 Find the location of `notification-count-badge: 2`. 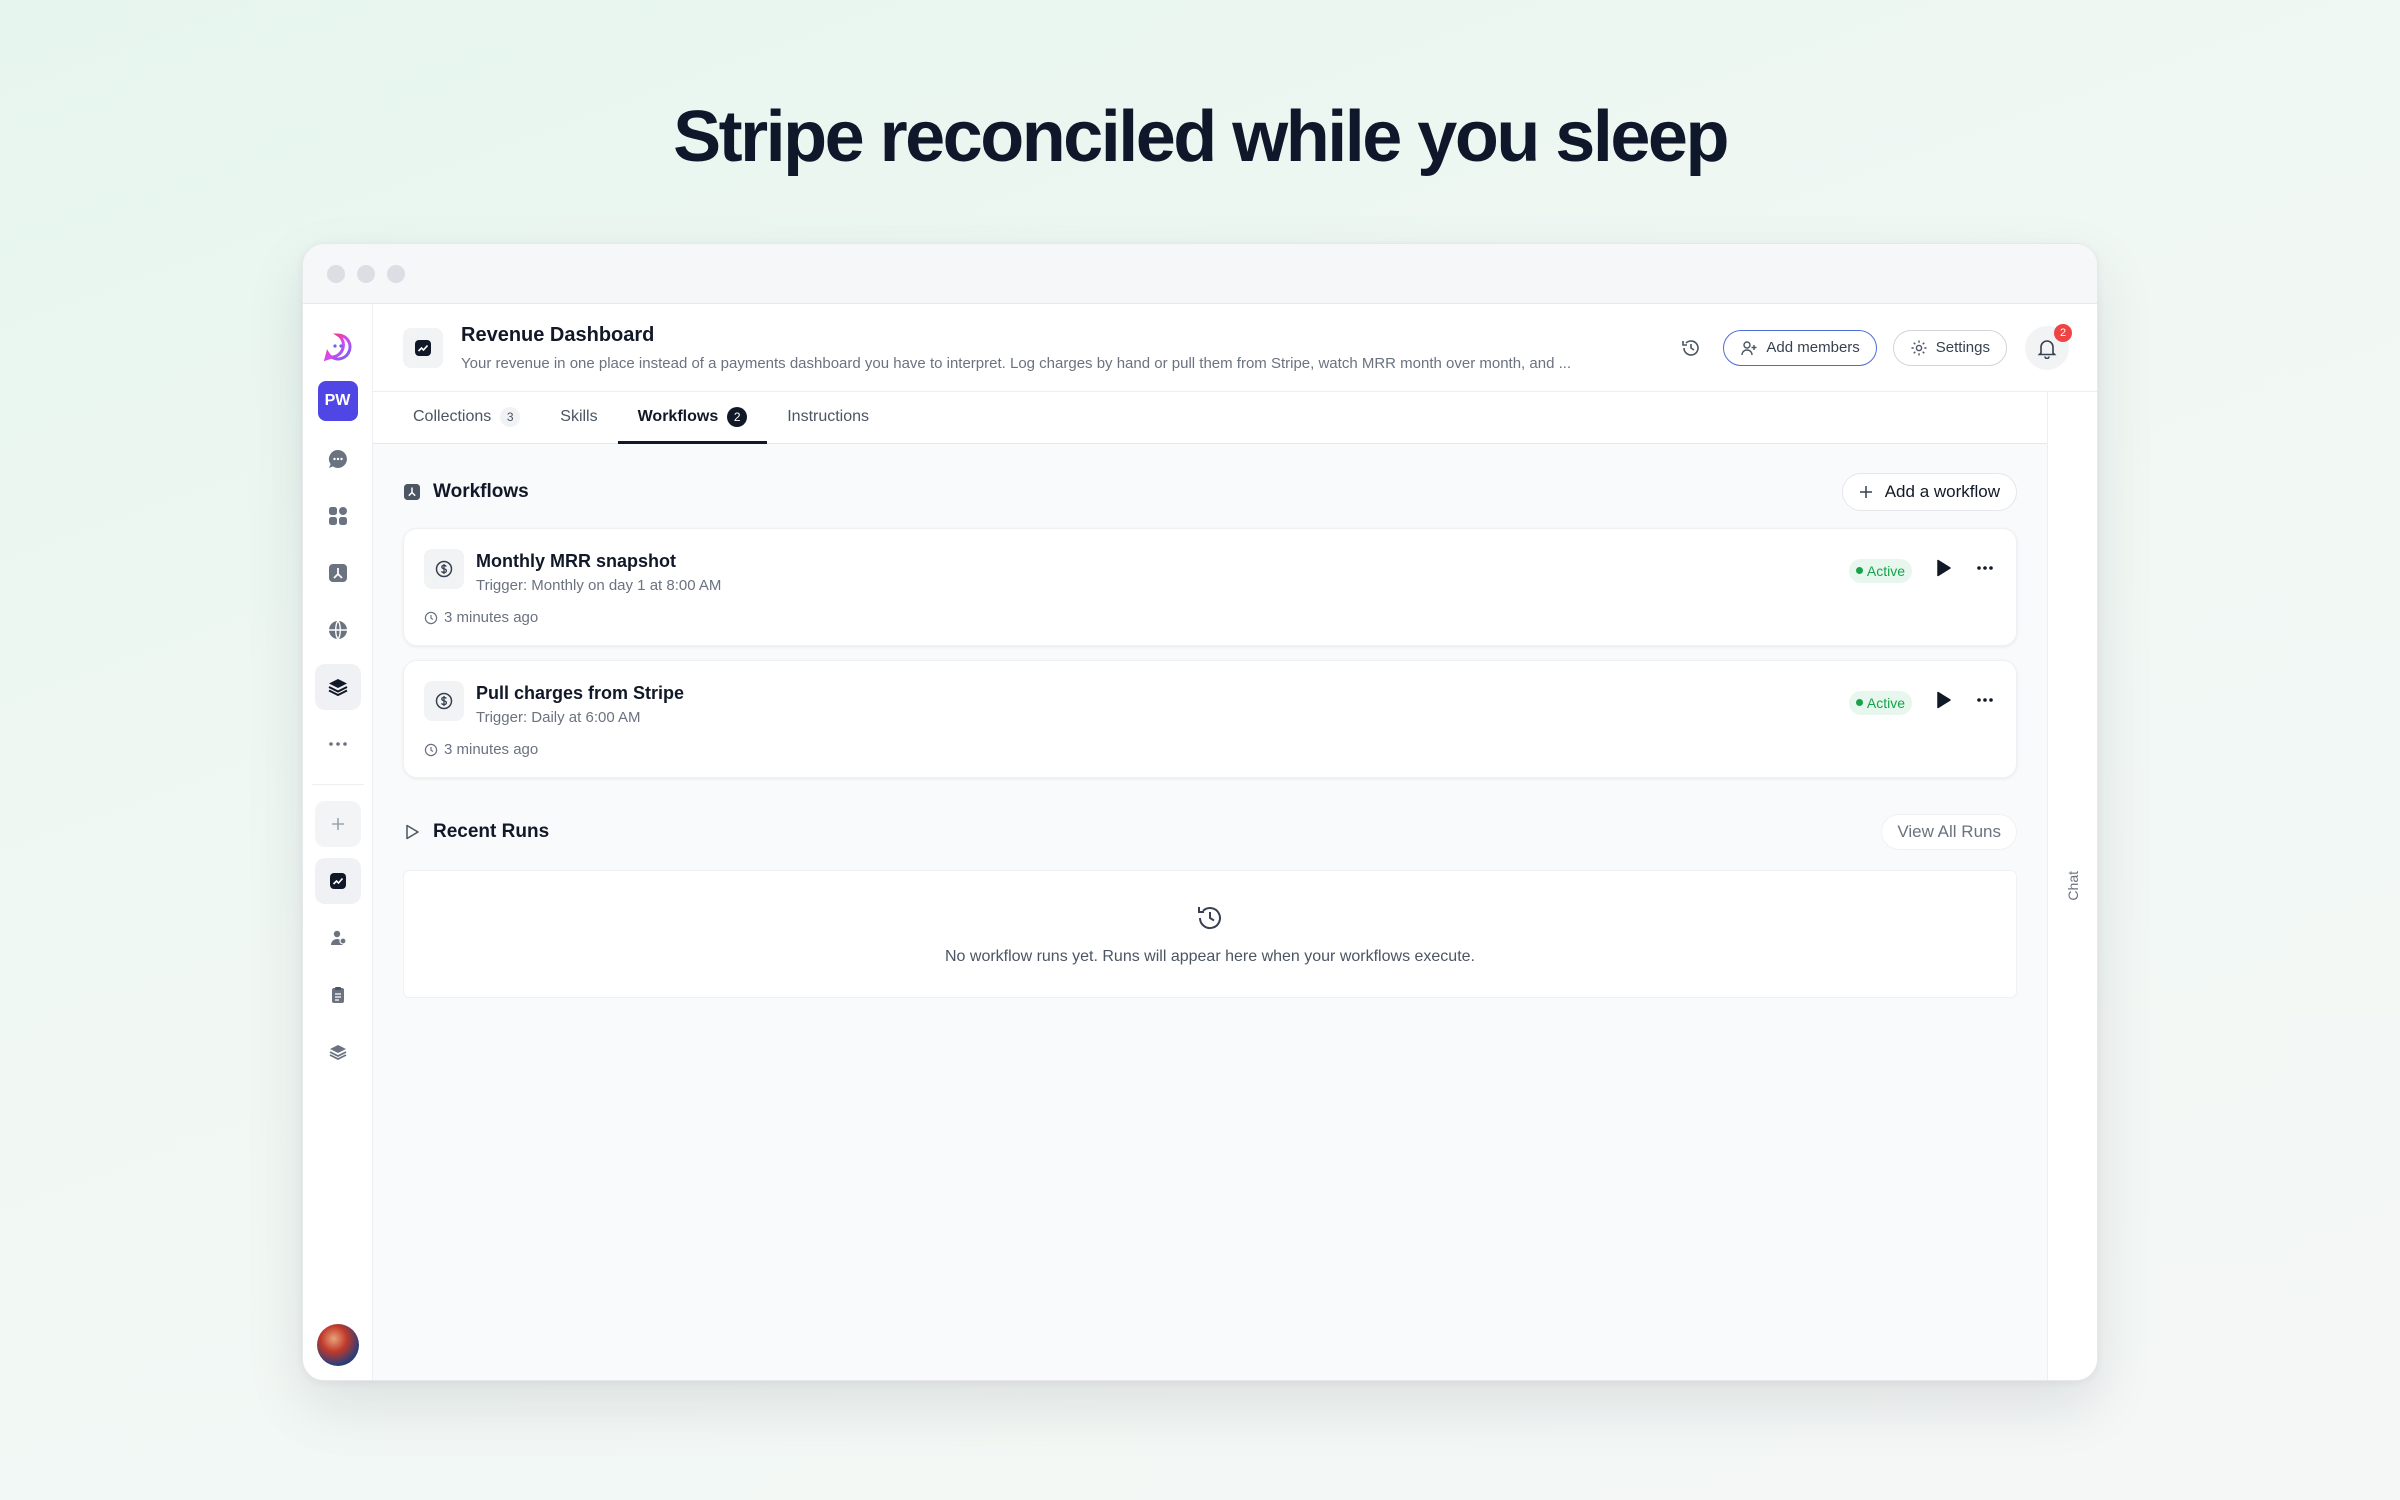

notification-count-badge: 2 is located at coordinates (2063, 332).